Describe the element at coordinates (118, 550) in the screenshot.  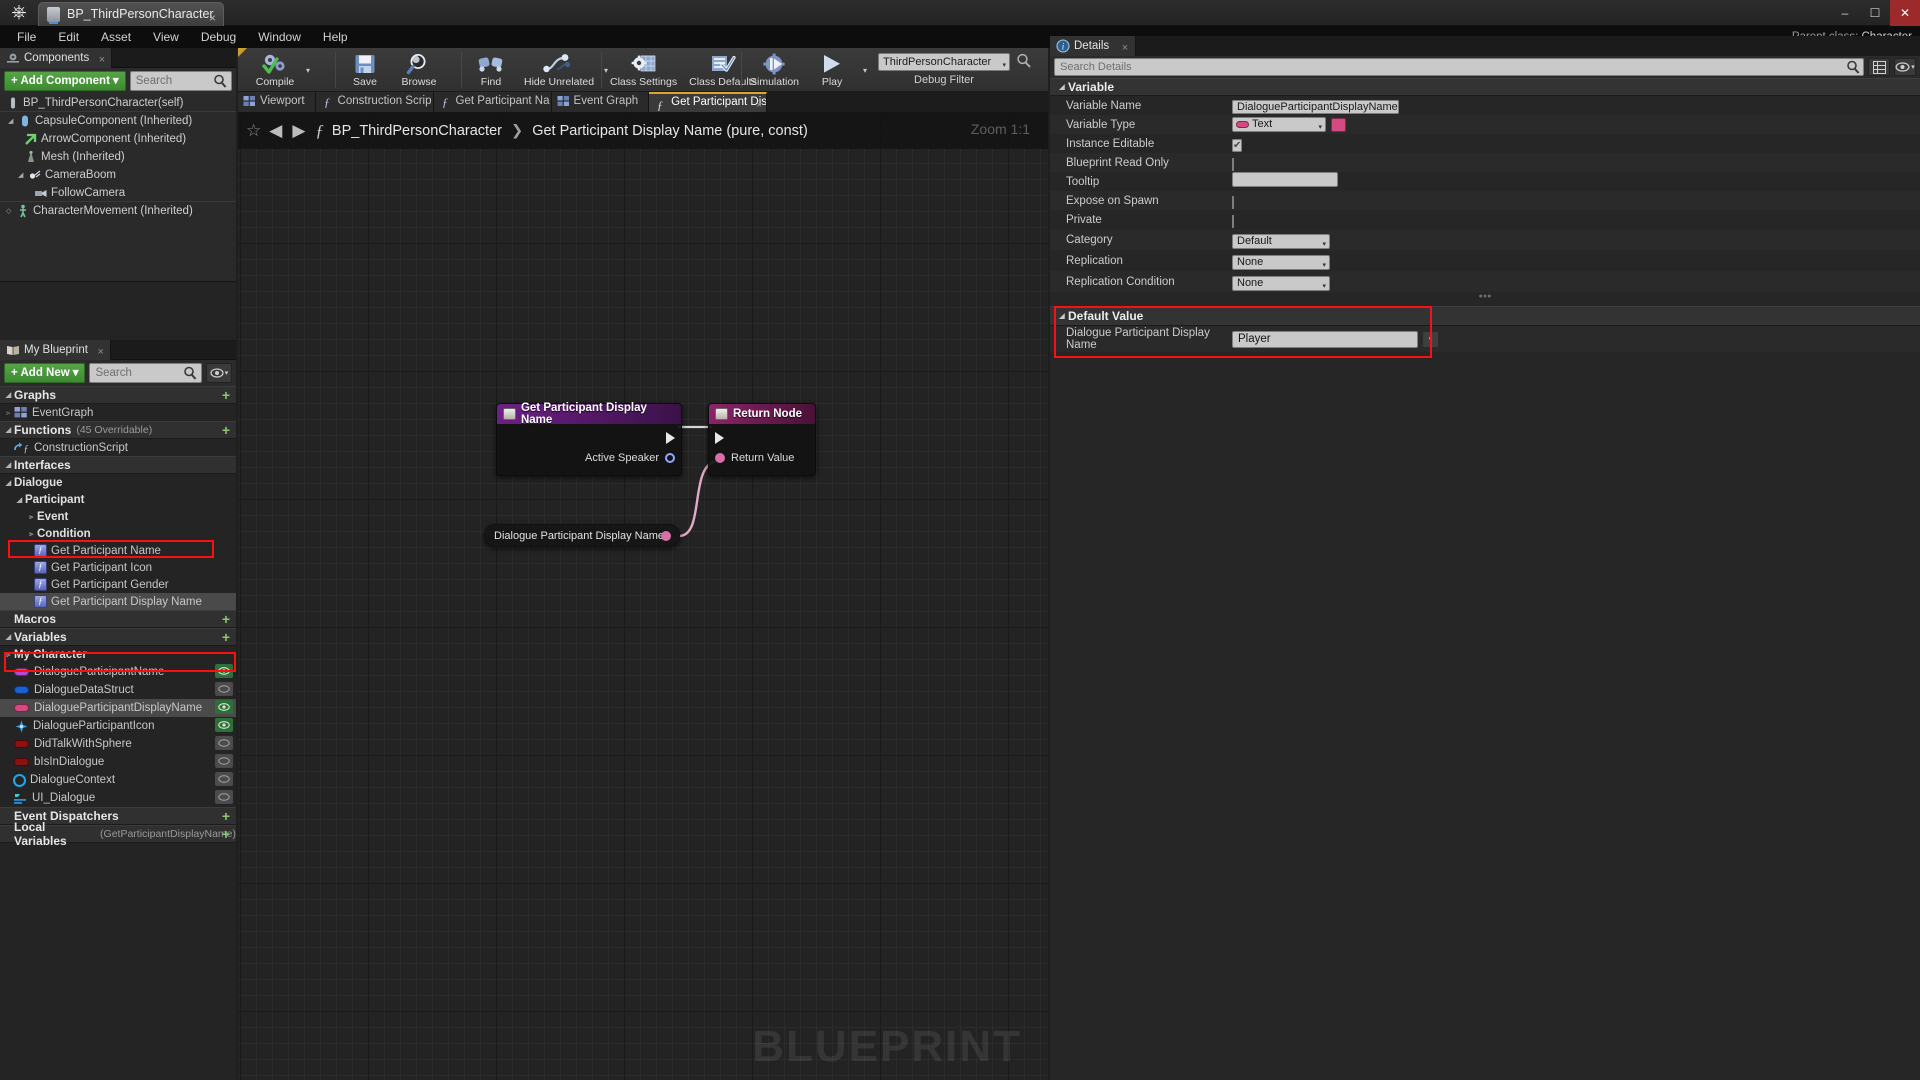
I see `interface-function-get-participant-name: ƒ Get Participant Name` at that location.